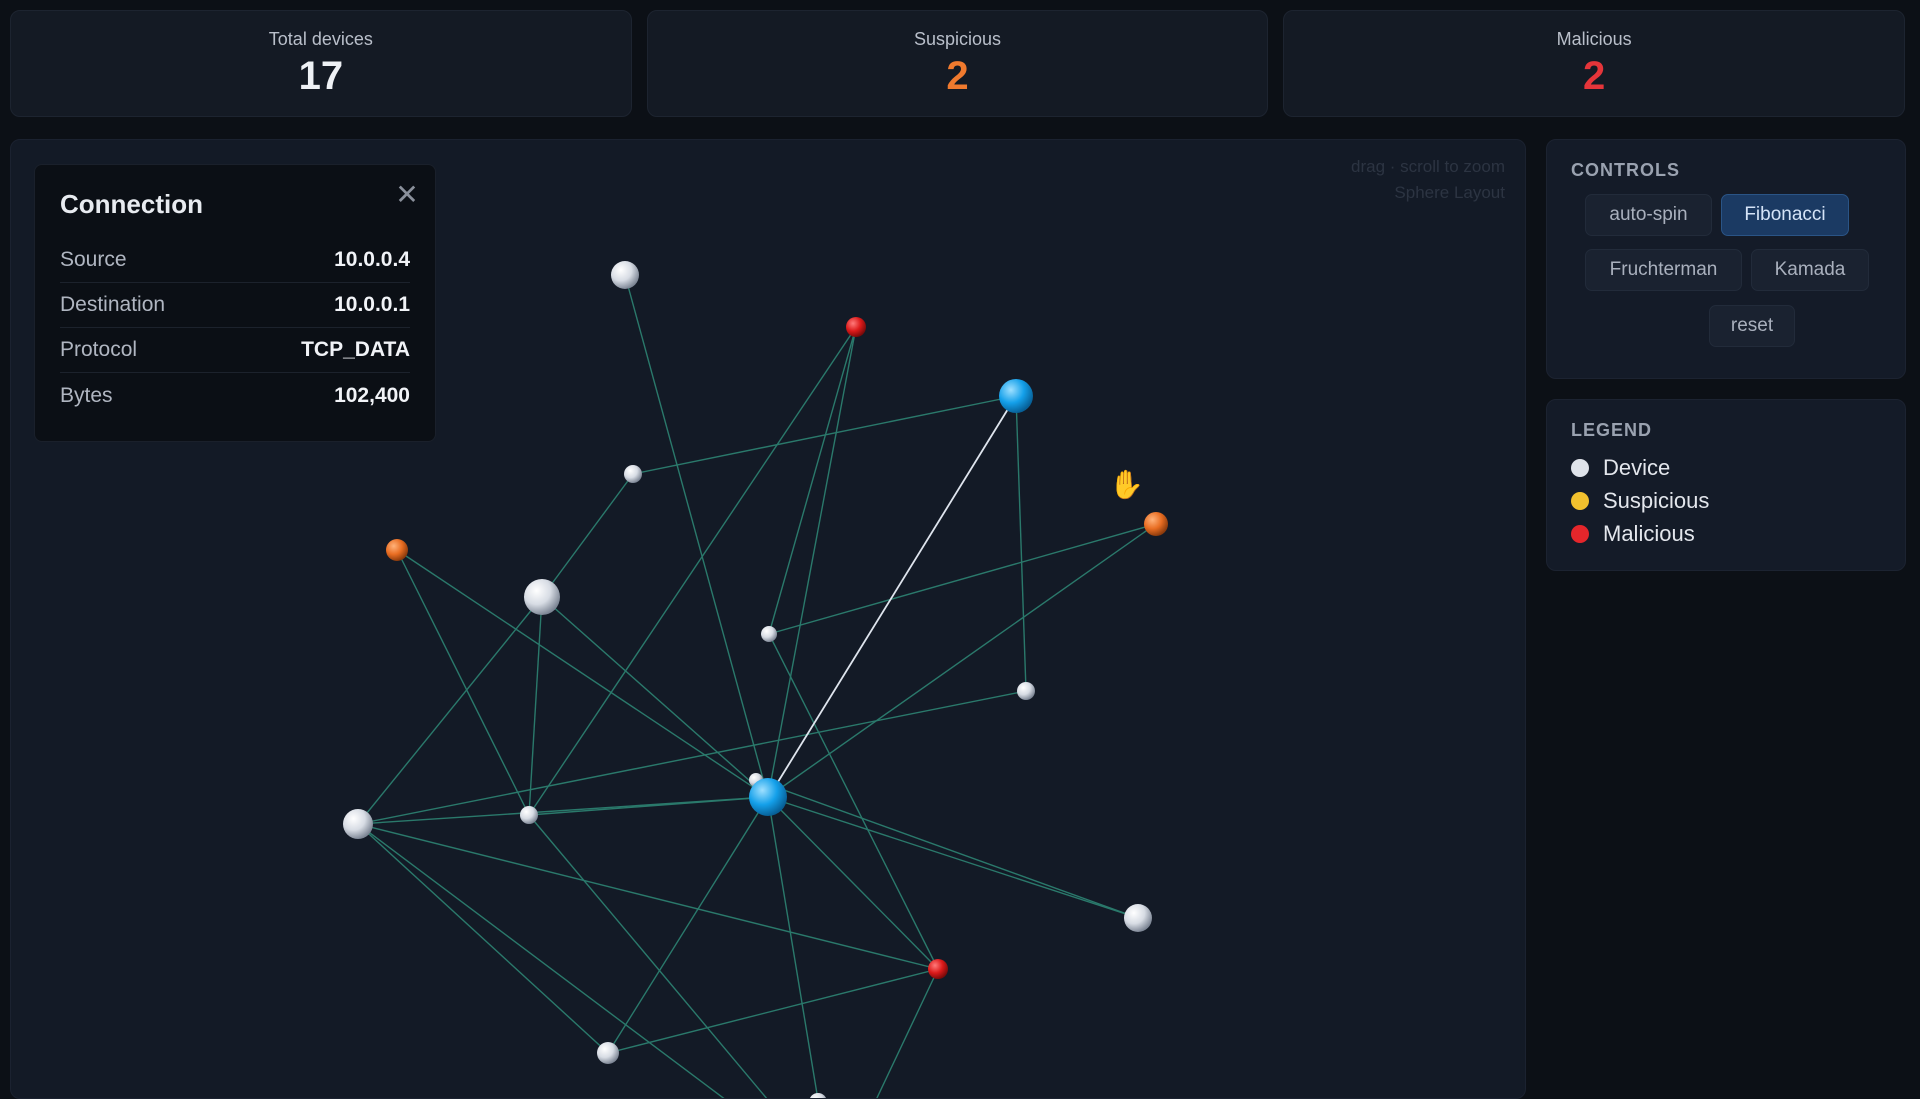 The width and height of the screenshot is (1920, 1099). I want to click on connection-row-destination: Destination 10.0.0.1, so click(235, 305).